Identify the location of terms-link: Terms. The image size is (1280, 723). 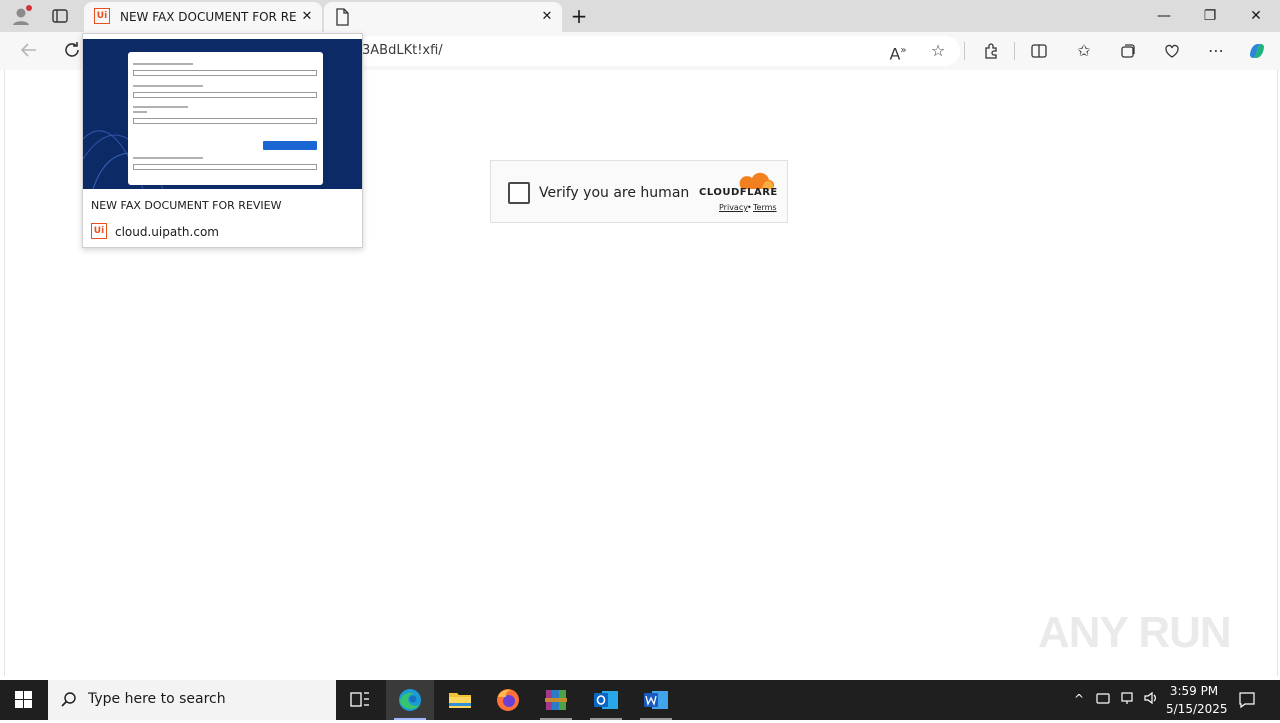
(765, 207).